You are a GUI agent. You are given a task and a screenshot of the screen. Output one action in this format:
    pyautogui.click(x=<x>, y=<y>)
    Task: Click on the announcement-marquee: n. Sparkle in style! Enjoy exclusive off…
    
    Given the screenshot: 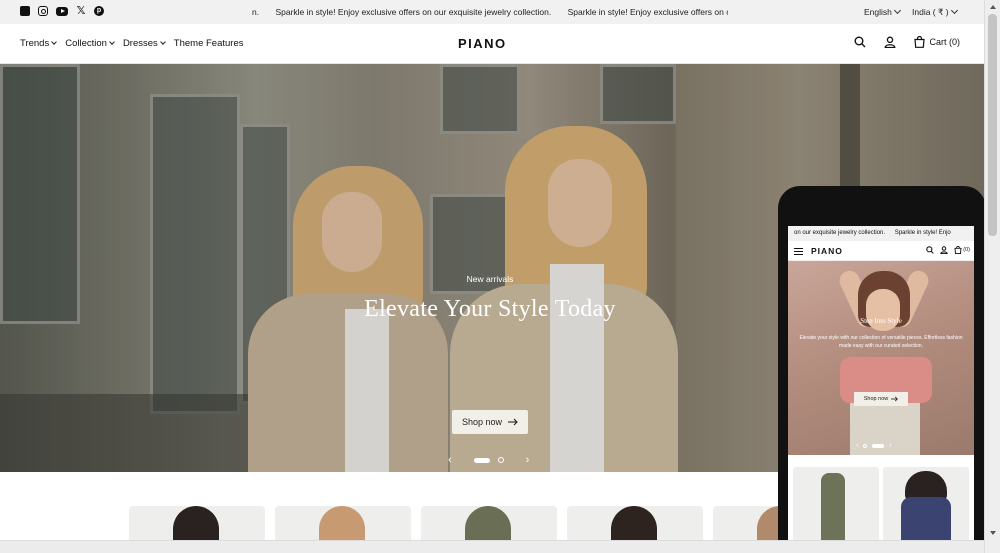 What is the action you would take?
    pyautogui.click(x=490, y=12)
    